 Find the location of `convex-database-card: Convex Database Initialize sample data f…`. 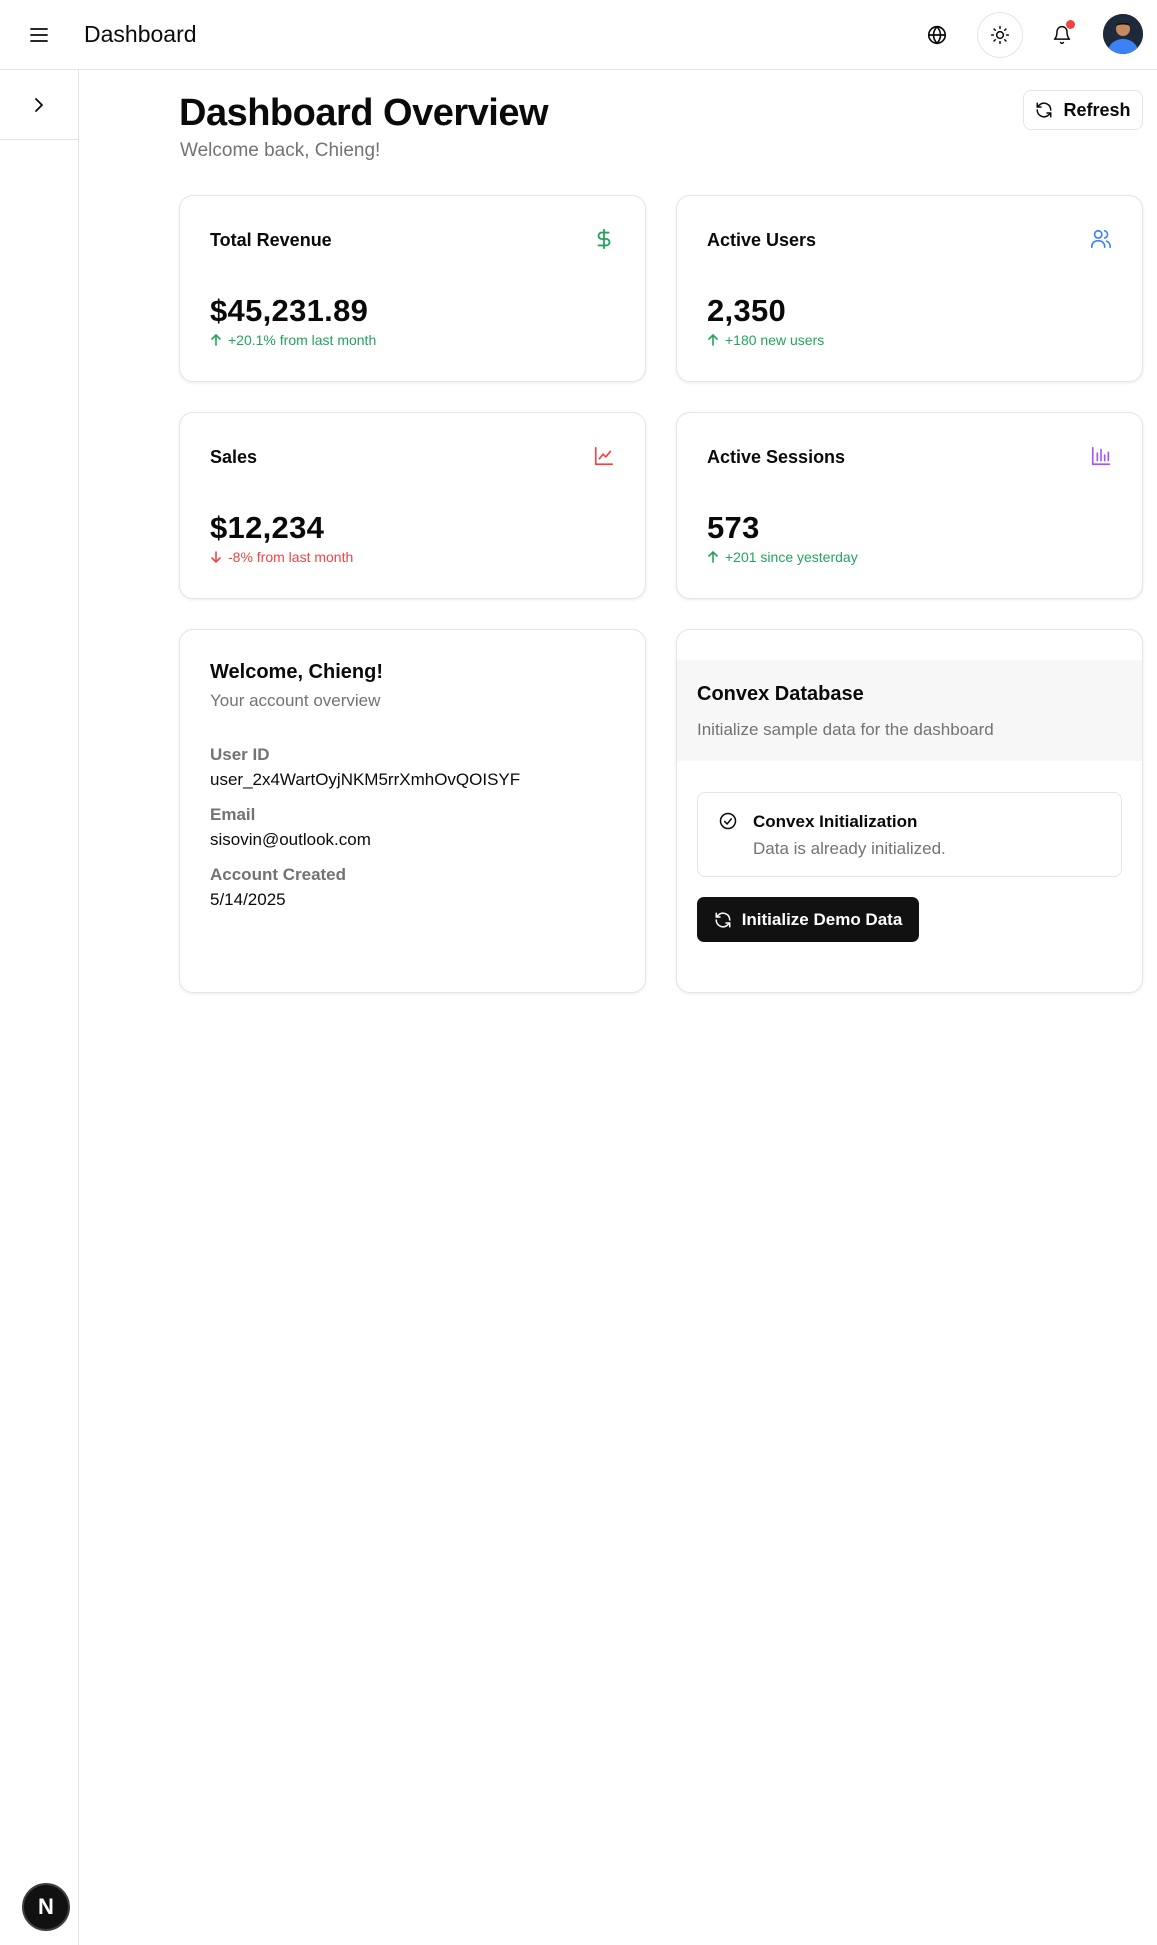

convex-database-card: Convex Database Initialize sample data f… is located at coordinates (909, 811).